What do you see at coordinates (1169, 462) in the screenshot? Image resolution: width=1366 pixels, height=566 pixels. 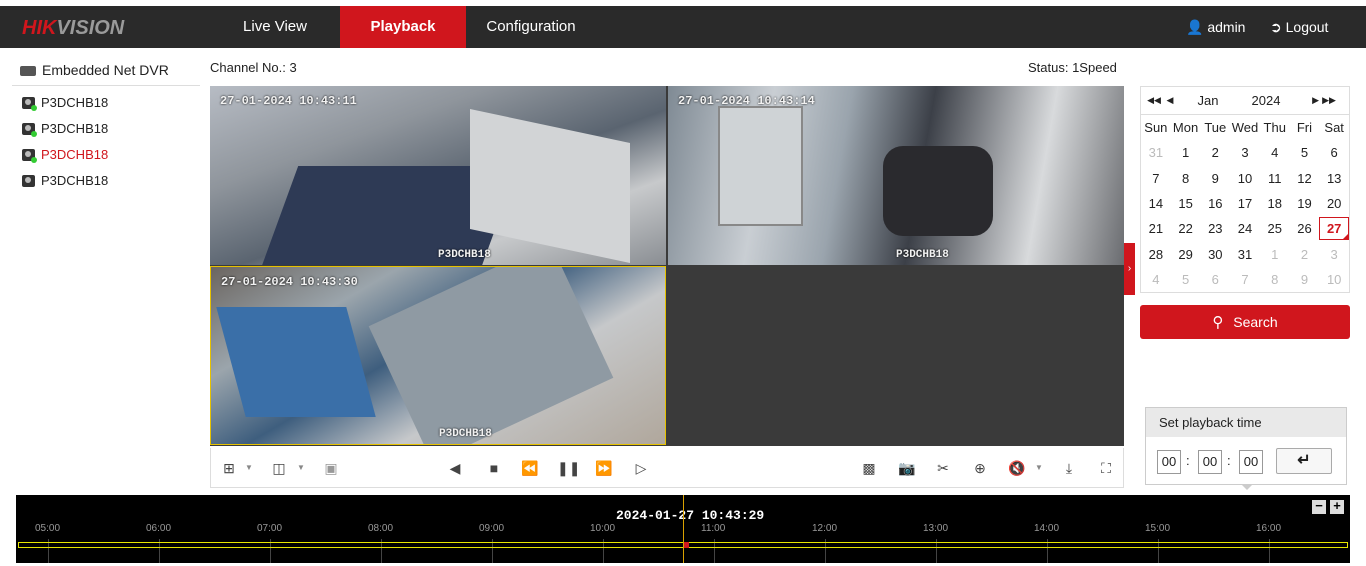 I see `hour-field: 00` at bounding box center [1169, 462].